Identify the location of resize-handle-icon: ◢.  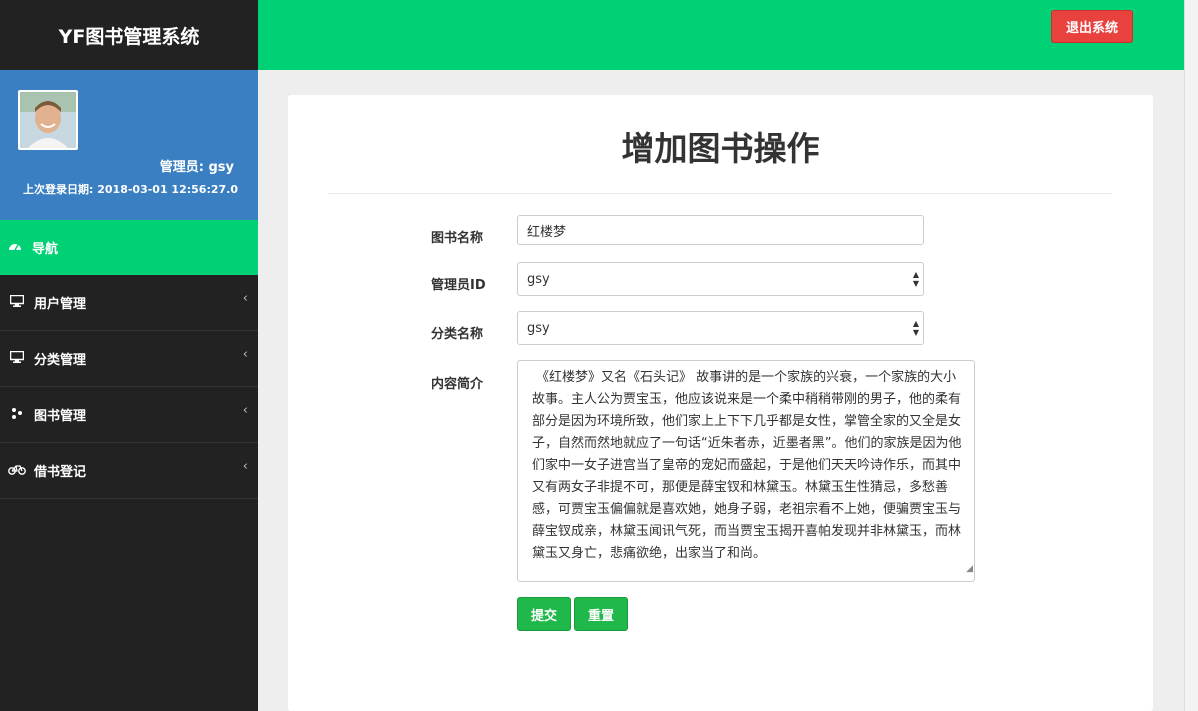
(967, 569).